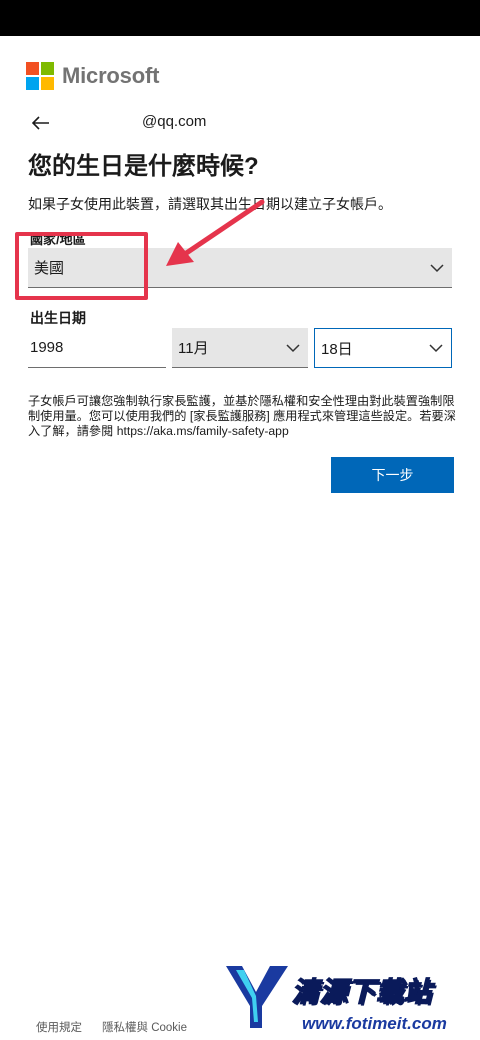 The image size is (480, 1040). What do you see at coordinates (97, 348) in the screenshot?
I see `birth-year-input: 1998` at bounding box center [97, 348].